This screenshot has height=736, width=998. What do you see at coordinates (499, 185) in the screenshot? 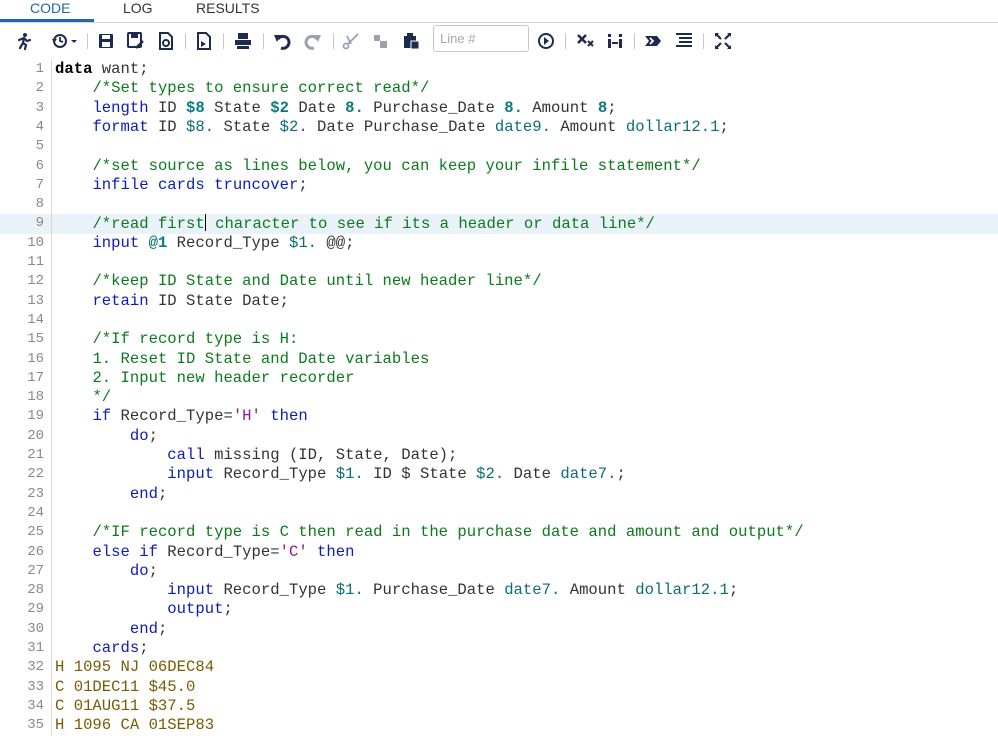
I see `code-line: 7 infile cards truncover;` at bounding box center [499, 185].